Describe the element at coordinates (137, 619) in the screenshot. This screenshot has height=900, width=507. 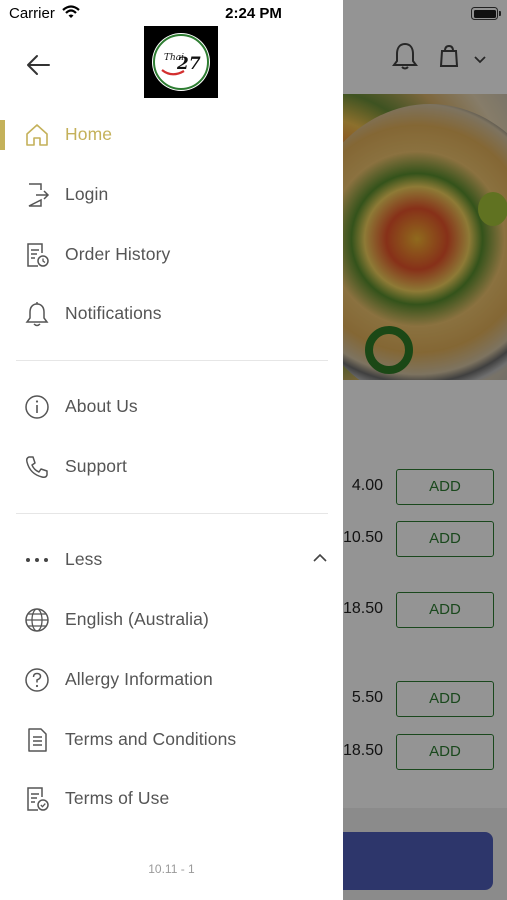
I see `menu-item-label: English (Australia)` at that location.